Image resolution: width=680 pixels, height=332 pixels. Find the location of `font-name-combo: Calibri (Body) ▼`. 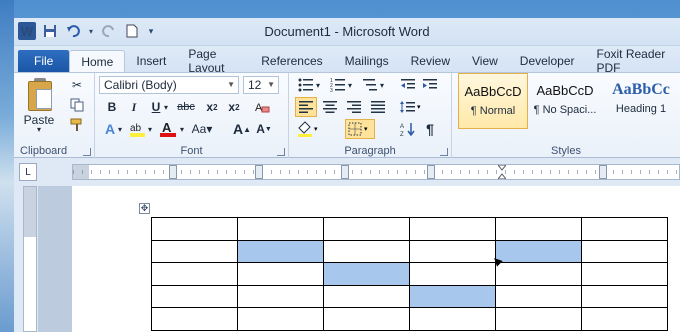

font-name-combo: Calibri (Body) ▼ is located at coordinates (169, 85).